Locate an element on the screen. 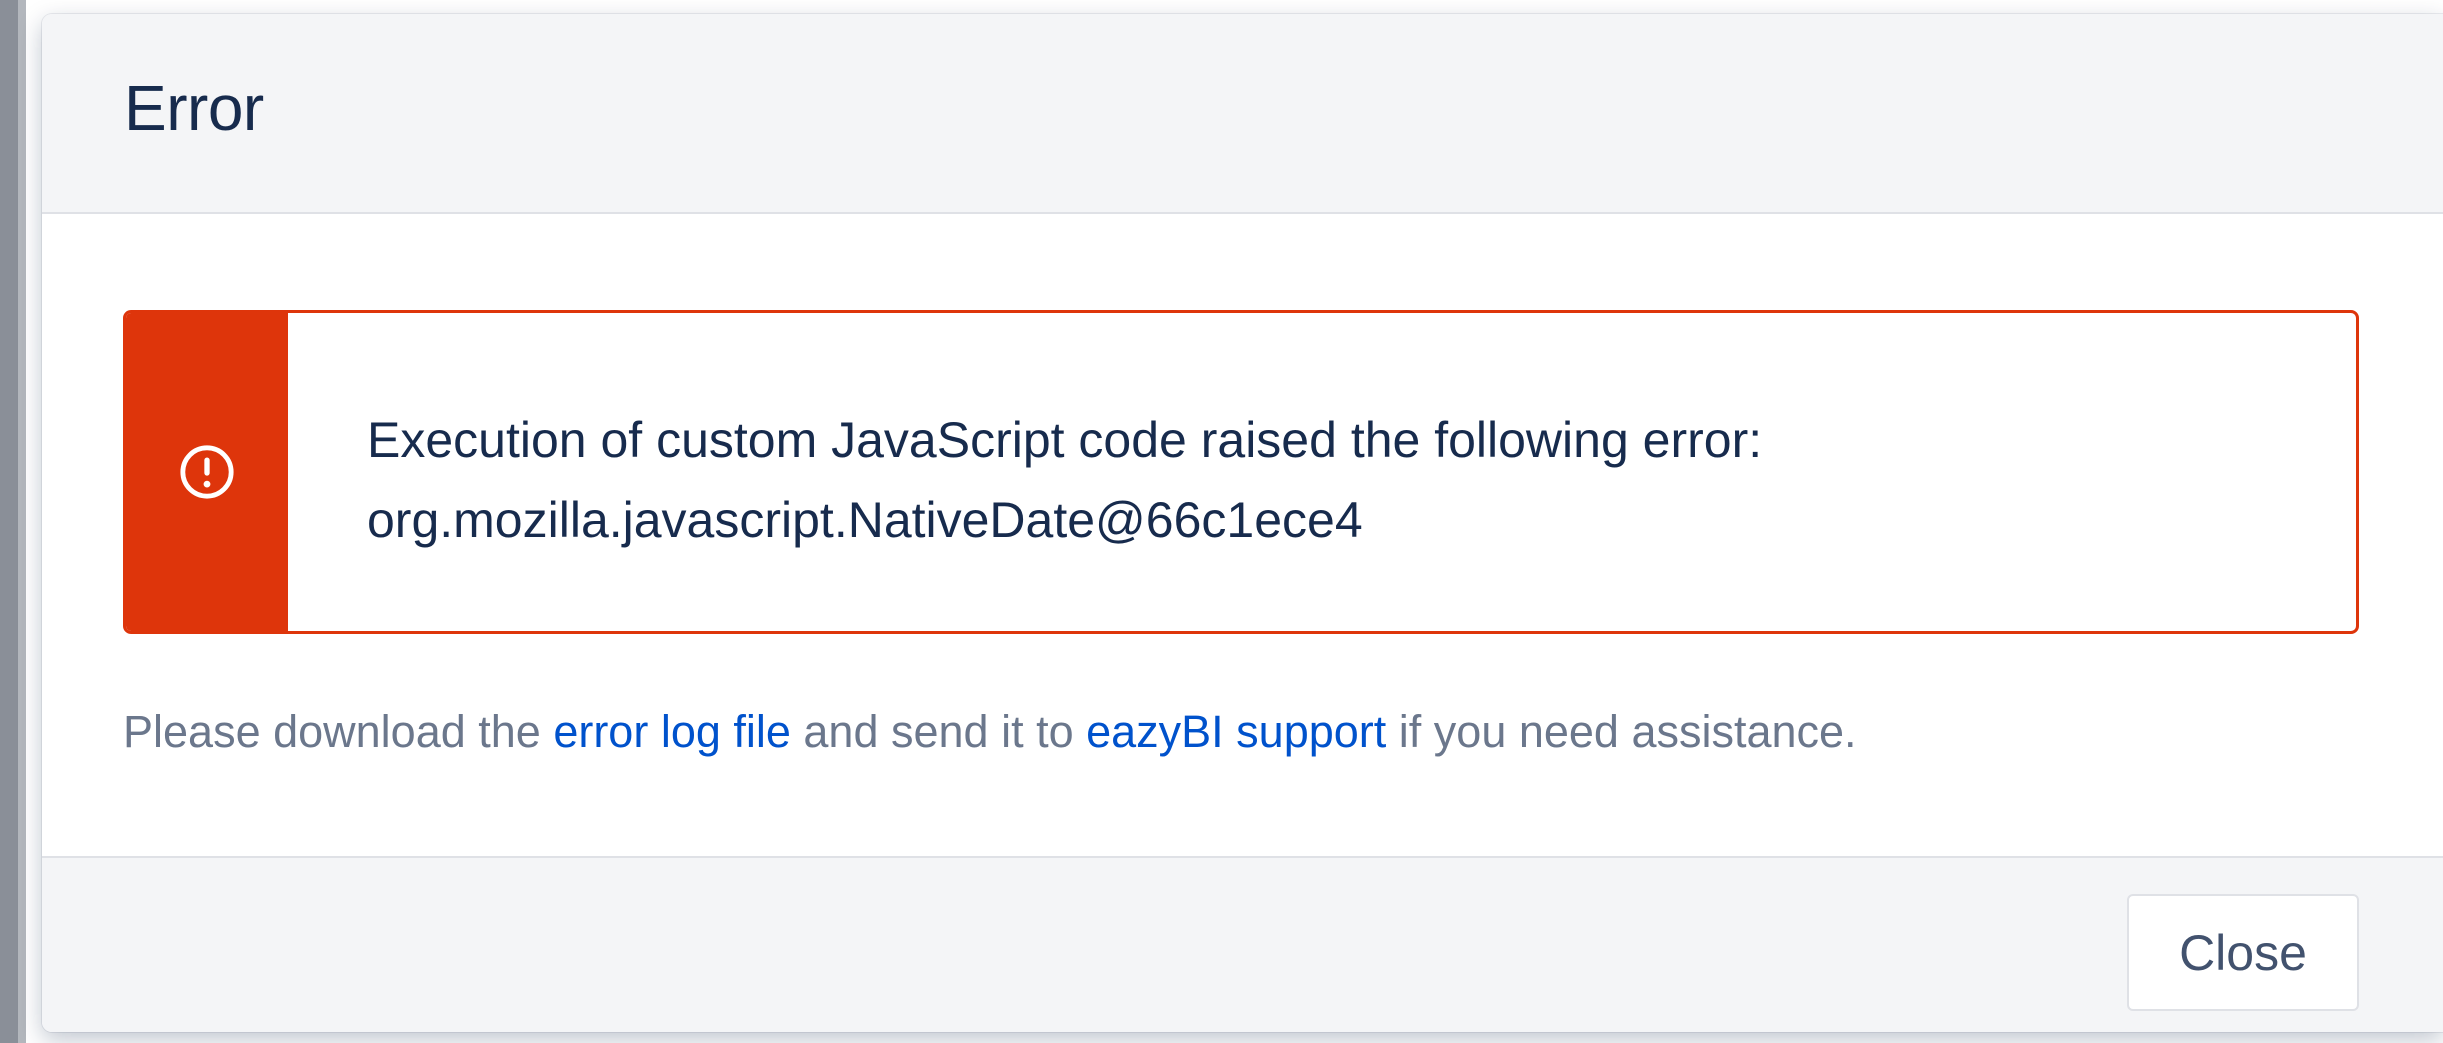  backdrop-overlay-edge is located at coordinates (22, 521).